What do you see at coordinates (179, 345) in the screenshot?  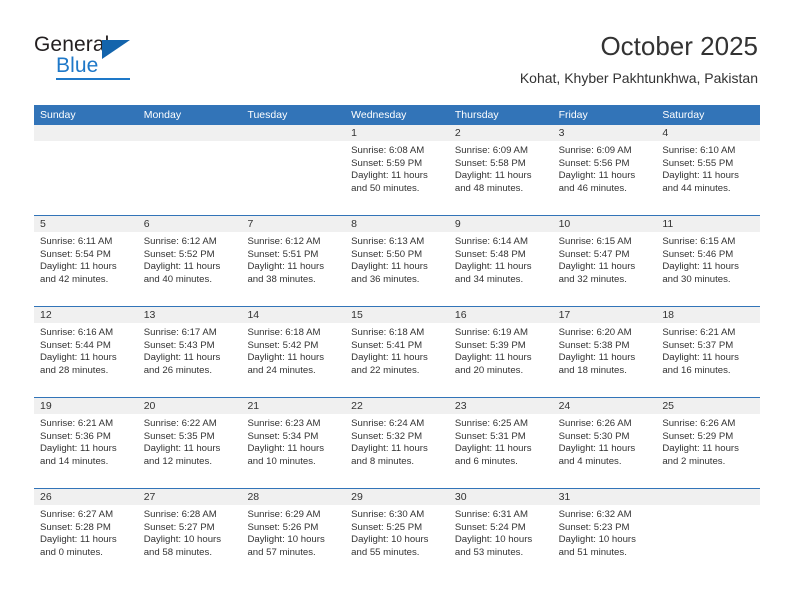 I see `day-detail-line: Sunset: 5:43 PM` at bounding box center [179, 345].